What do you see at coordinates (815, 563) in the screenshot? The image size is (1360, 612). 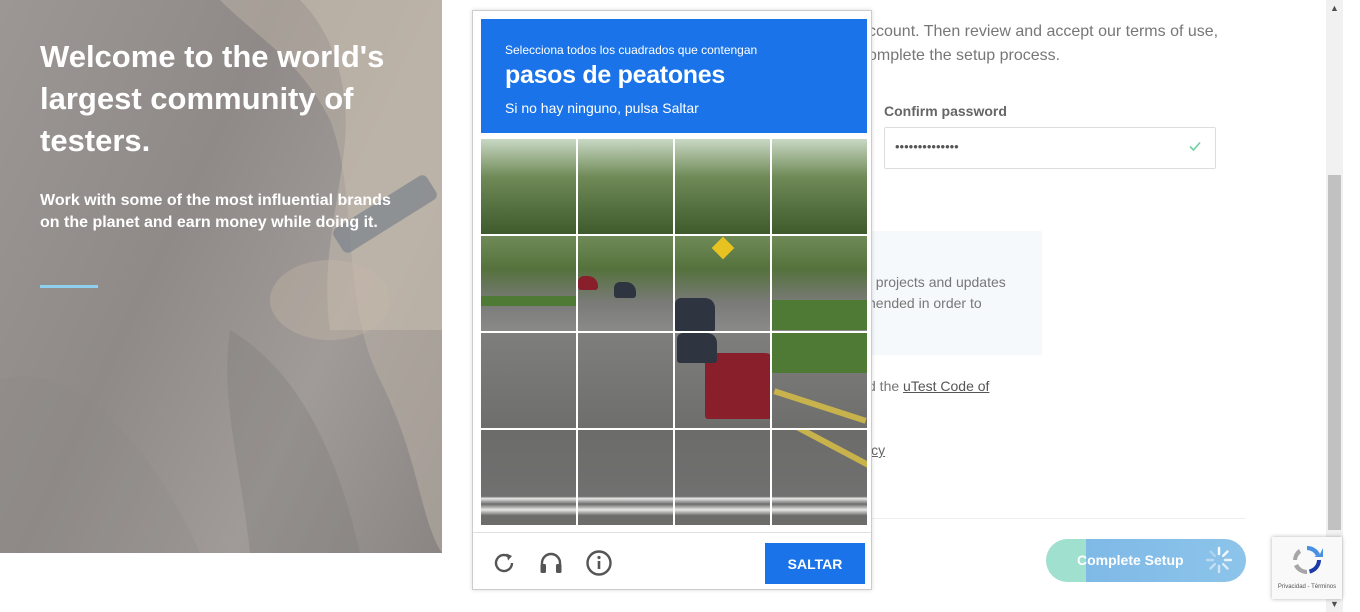 I see `skip-button: SALTAR` at bounding box center [815, 563].